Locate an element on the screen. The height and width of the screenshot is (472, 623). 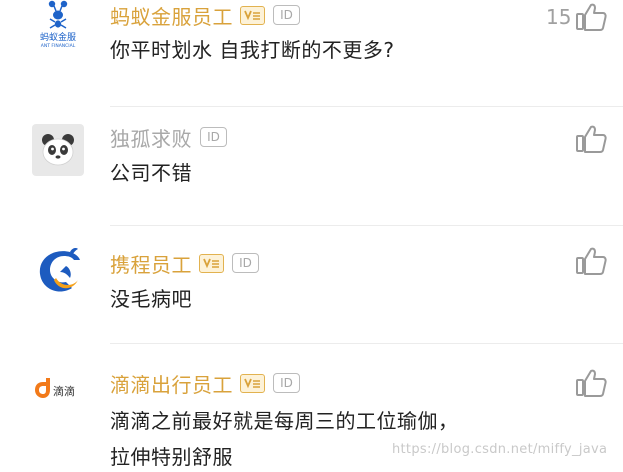
like-button: 15 is located at coordinates (577, 17).